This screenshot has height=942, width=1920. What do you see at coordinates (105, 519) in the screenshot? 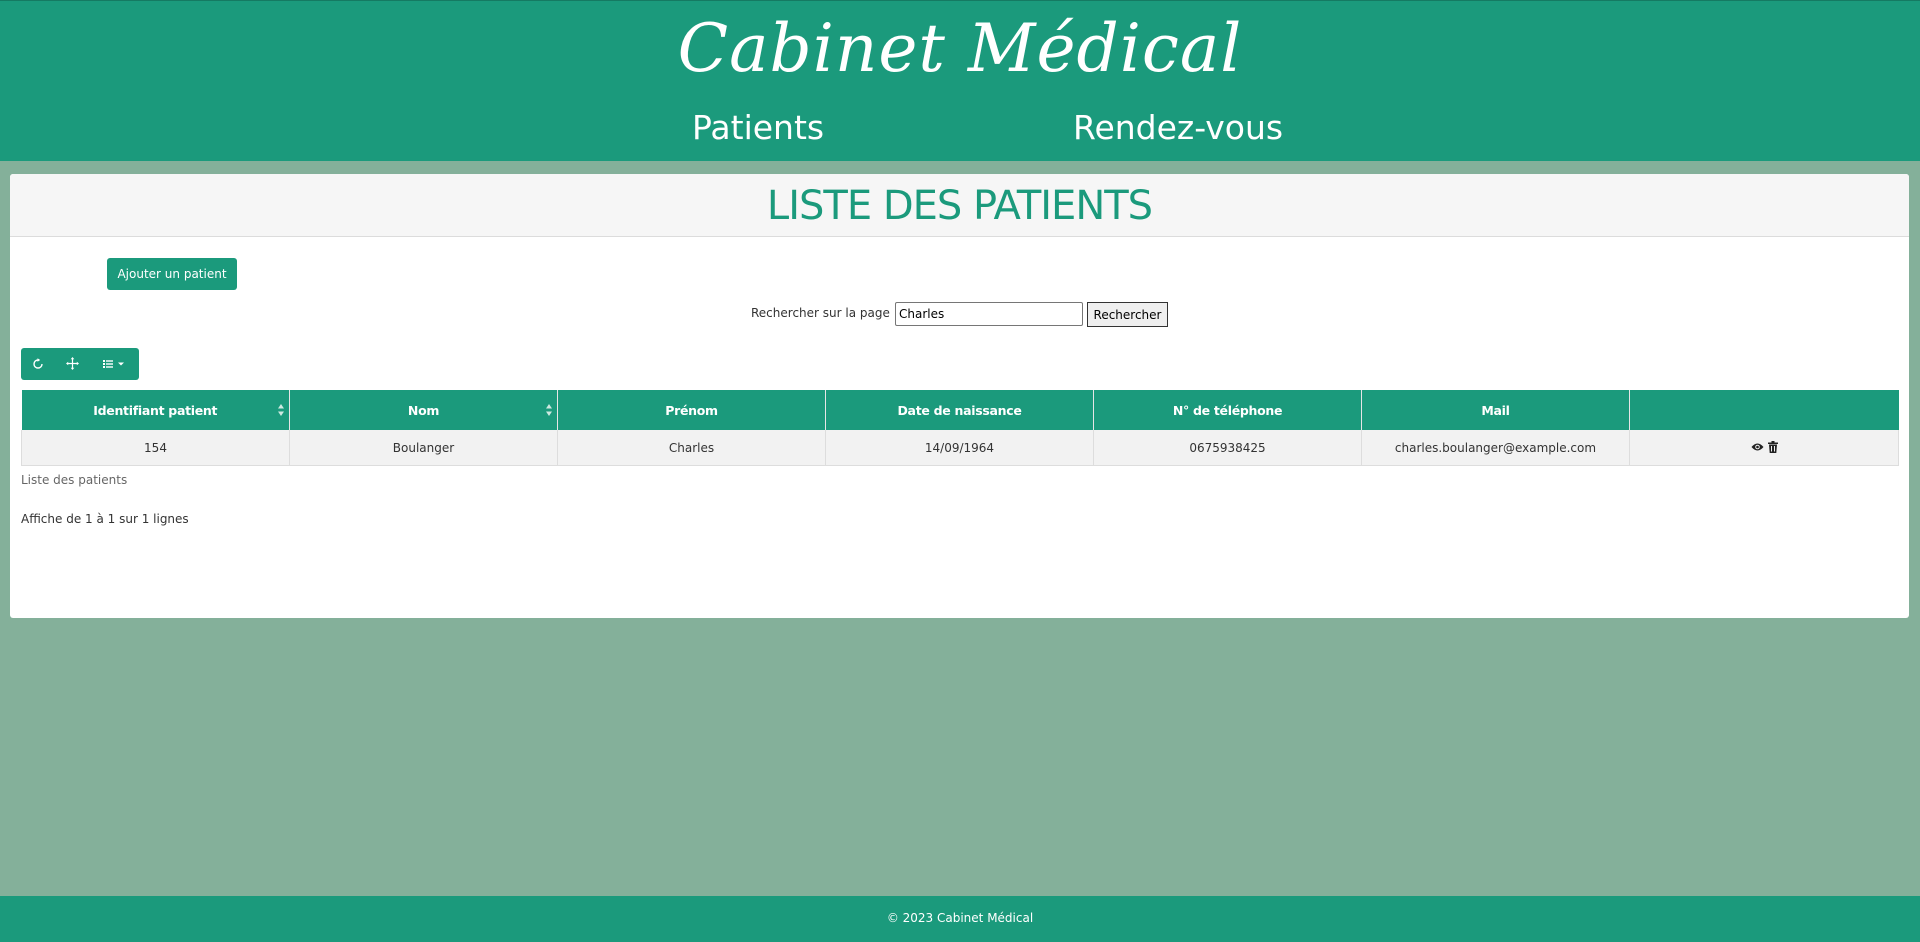
I see `pagination-info: Affiche de 1 à 1 sur 1 lignes` at bounding box center [105, 519].